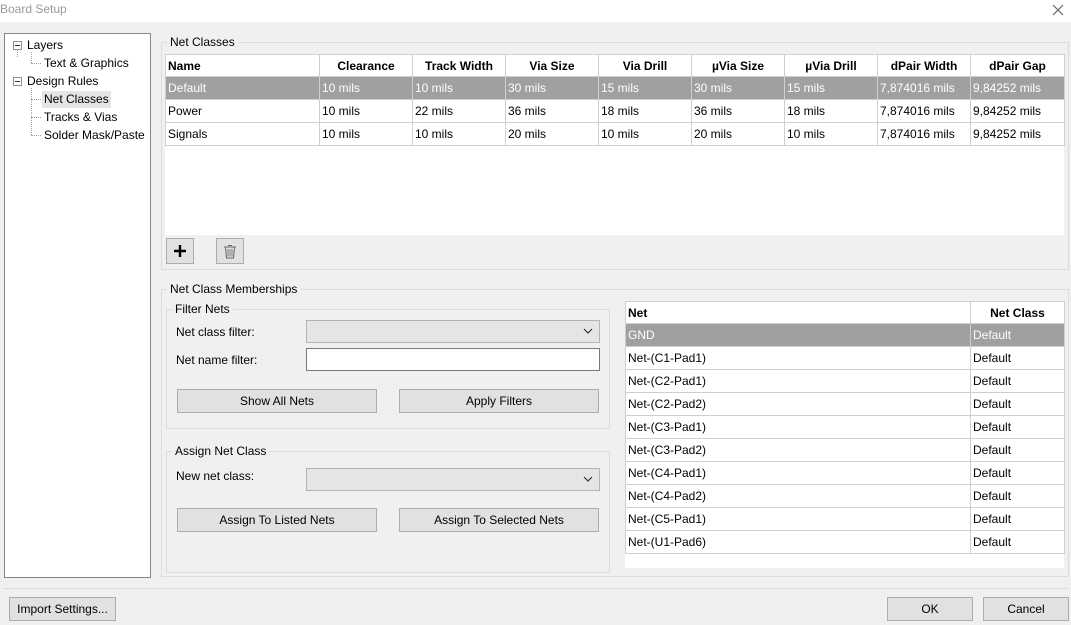 This screenshot has height=625, width=1071. What do you see at coordinates (798, 358) in the screenshot?
I see `cell: Net-(C1-Pad1)` at bounding box center [798, 358].